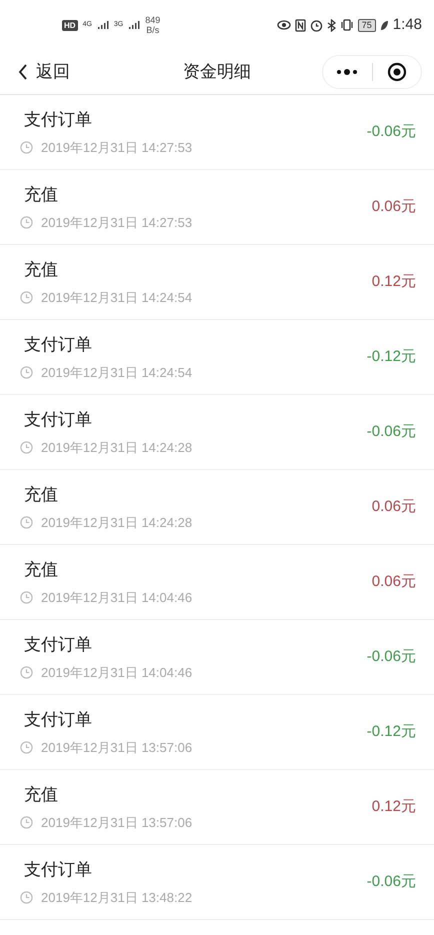  I want to click on clock-time: 1:48, so click(407, 24).